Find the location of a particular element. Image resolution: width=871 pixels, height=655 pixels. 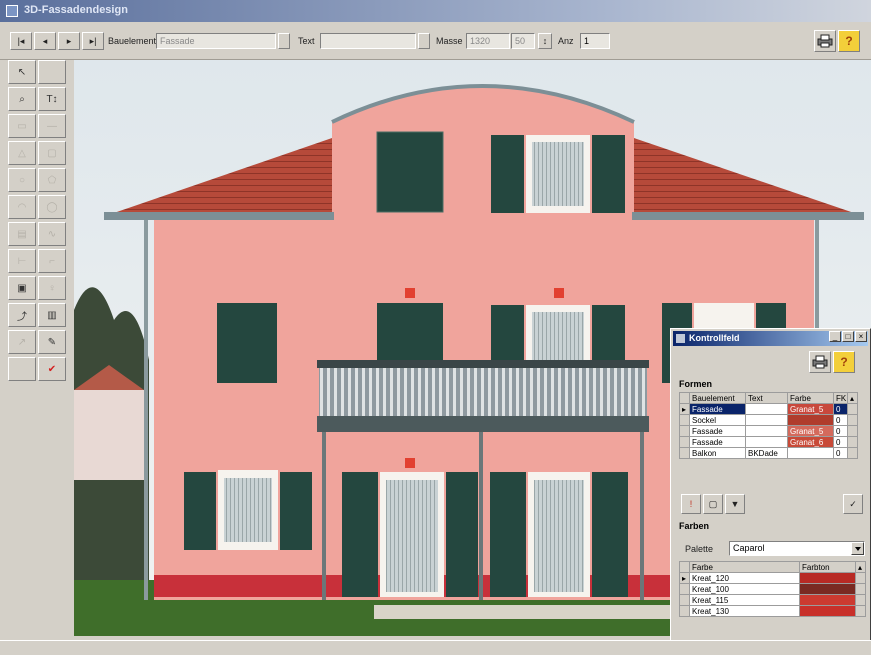

farbe-name-cell: Kreat_115 is located at coordinates (744, 600).